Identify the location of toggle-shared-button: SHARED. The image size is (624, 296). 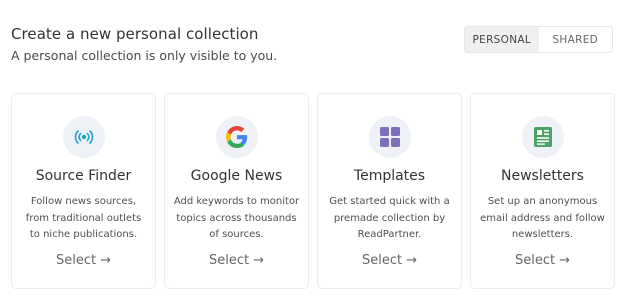
(576, 39).